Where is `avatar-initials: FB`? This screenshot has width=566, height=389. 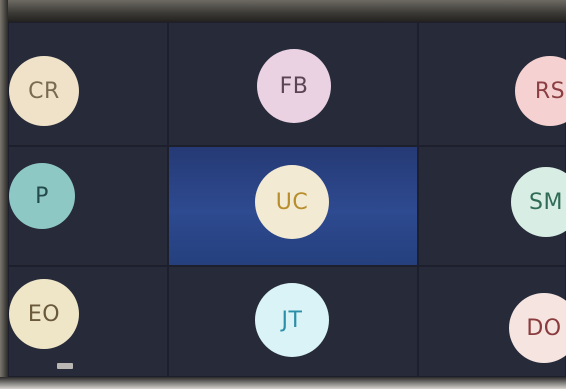
avatar-initials: FB is located at coordinates (294, 86).